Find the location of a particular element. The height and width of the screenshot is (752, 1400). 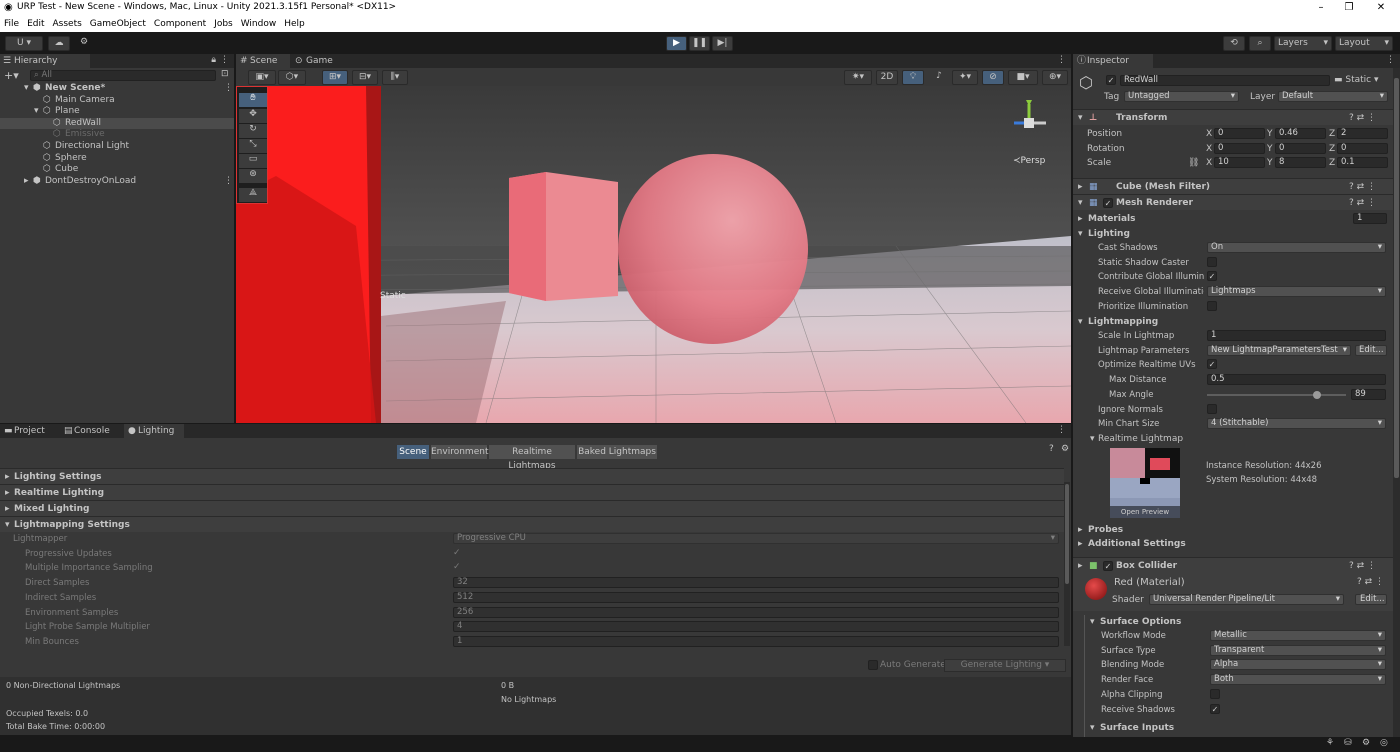

transform-y-field: 0.46 is located at coordinates (1300, 133).